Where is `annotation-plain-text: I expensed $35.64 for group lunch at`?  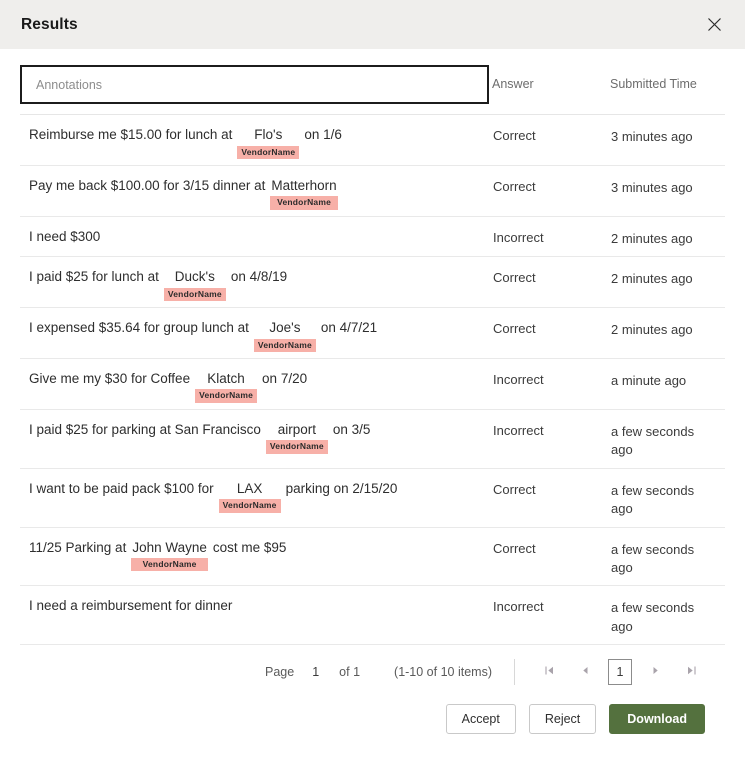
annotation-plain-text: I expensed $35.64 for group lunch at is located at coordinates (139, 328).